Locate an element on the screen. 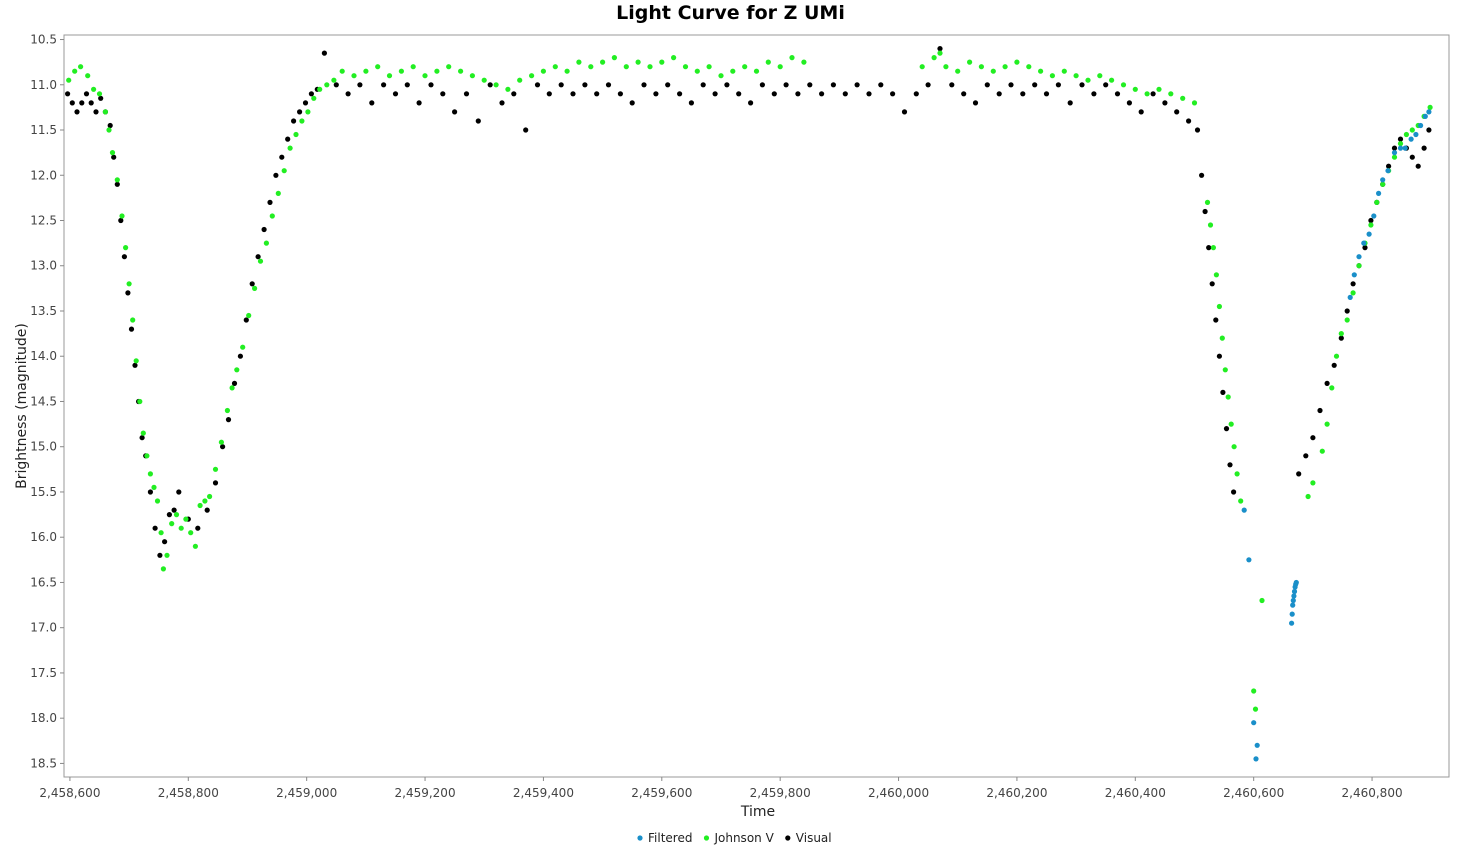  legend-marker is located at coordinates (706, 838).